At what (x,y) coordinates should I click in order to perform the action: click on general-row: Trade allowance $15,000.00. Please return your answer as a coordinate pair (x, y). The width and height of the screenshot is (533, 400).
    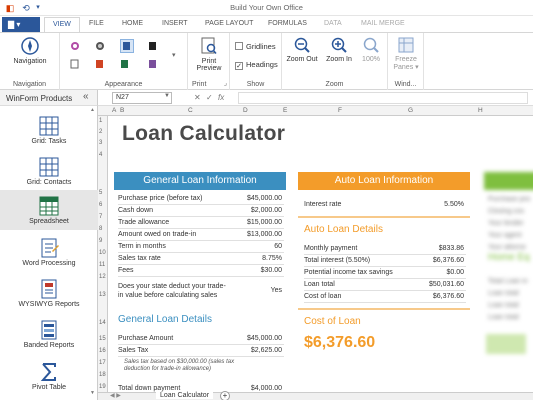
    Looking at the image, I should click on (201, 223).